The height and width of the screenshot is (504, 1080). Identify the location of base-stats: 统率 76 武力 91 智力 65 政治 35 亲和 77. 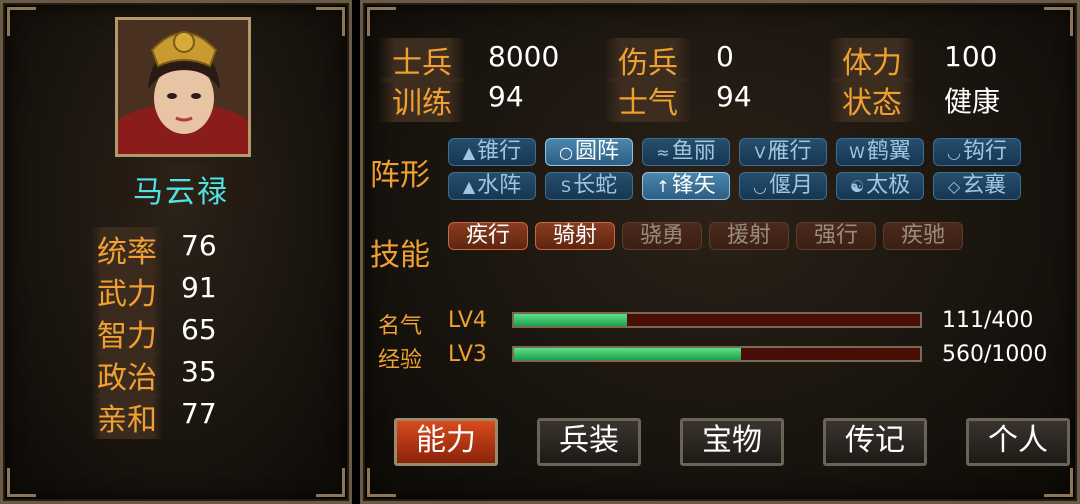
(188, 332).